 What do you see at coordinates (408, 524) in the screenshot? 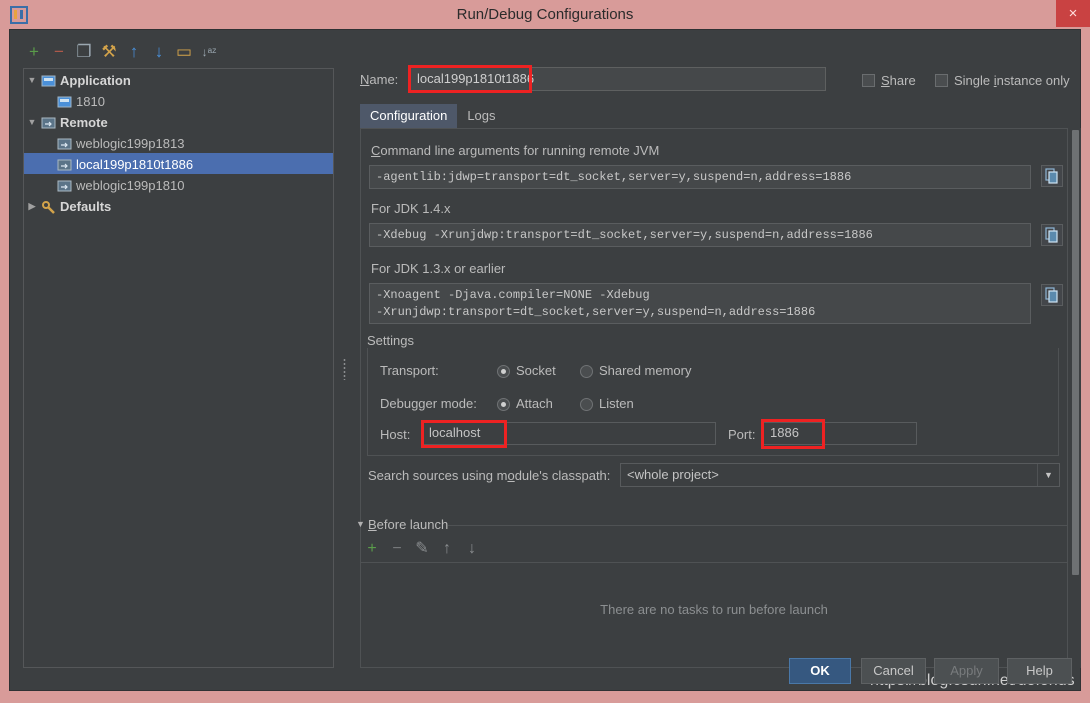
I see `before-launch-title: Before launch` at bounding box center [408, 524].